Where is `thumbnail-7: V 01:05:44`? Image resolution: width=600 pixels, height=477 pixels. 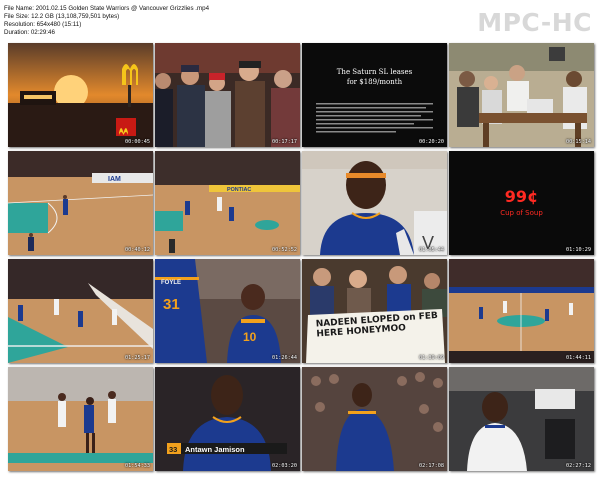
thumbnail-7: V 01:05:44 is located at coordinates (374, 203).